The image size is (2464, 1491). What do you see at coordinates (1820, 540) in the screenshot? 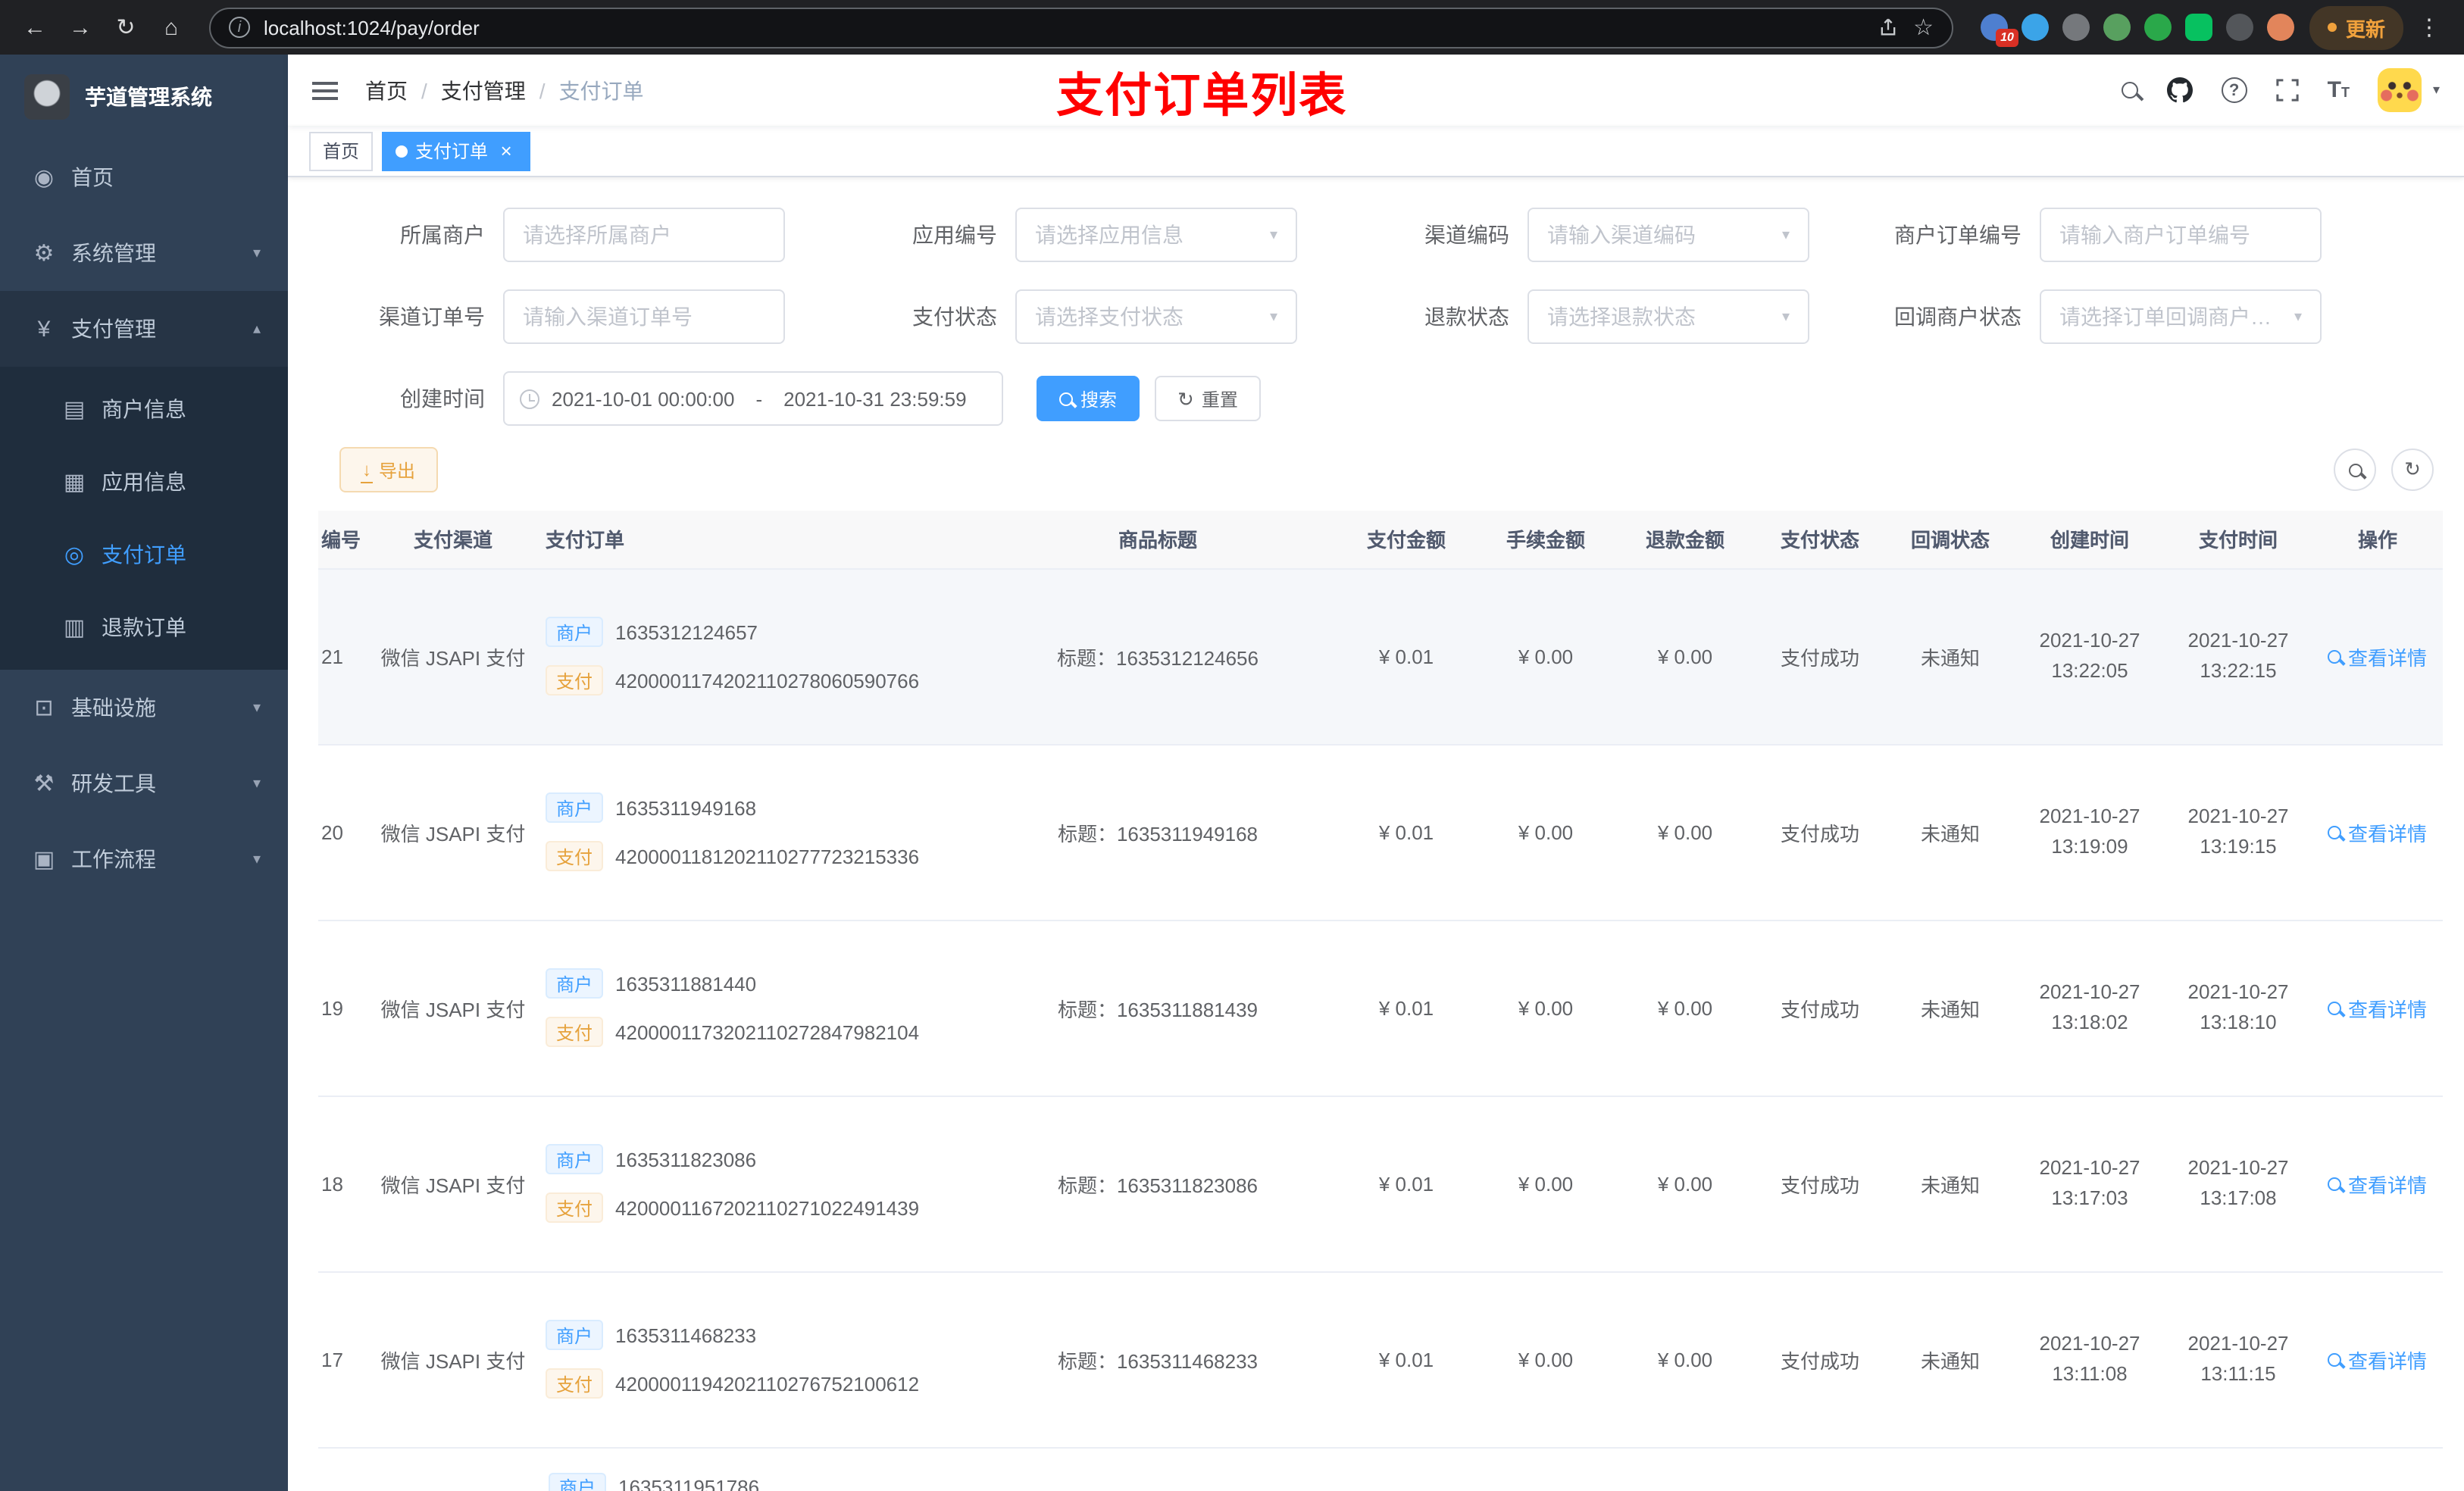
I see `col-status: 支付状态` at bounding box center [1820, 540].